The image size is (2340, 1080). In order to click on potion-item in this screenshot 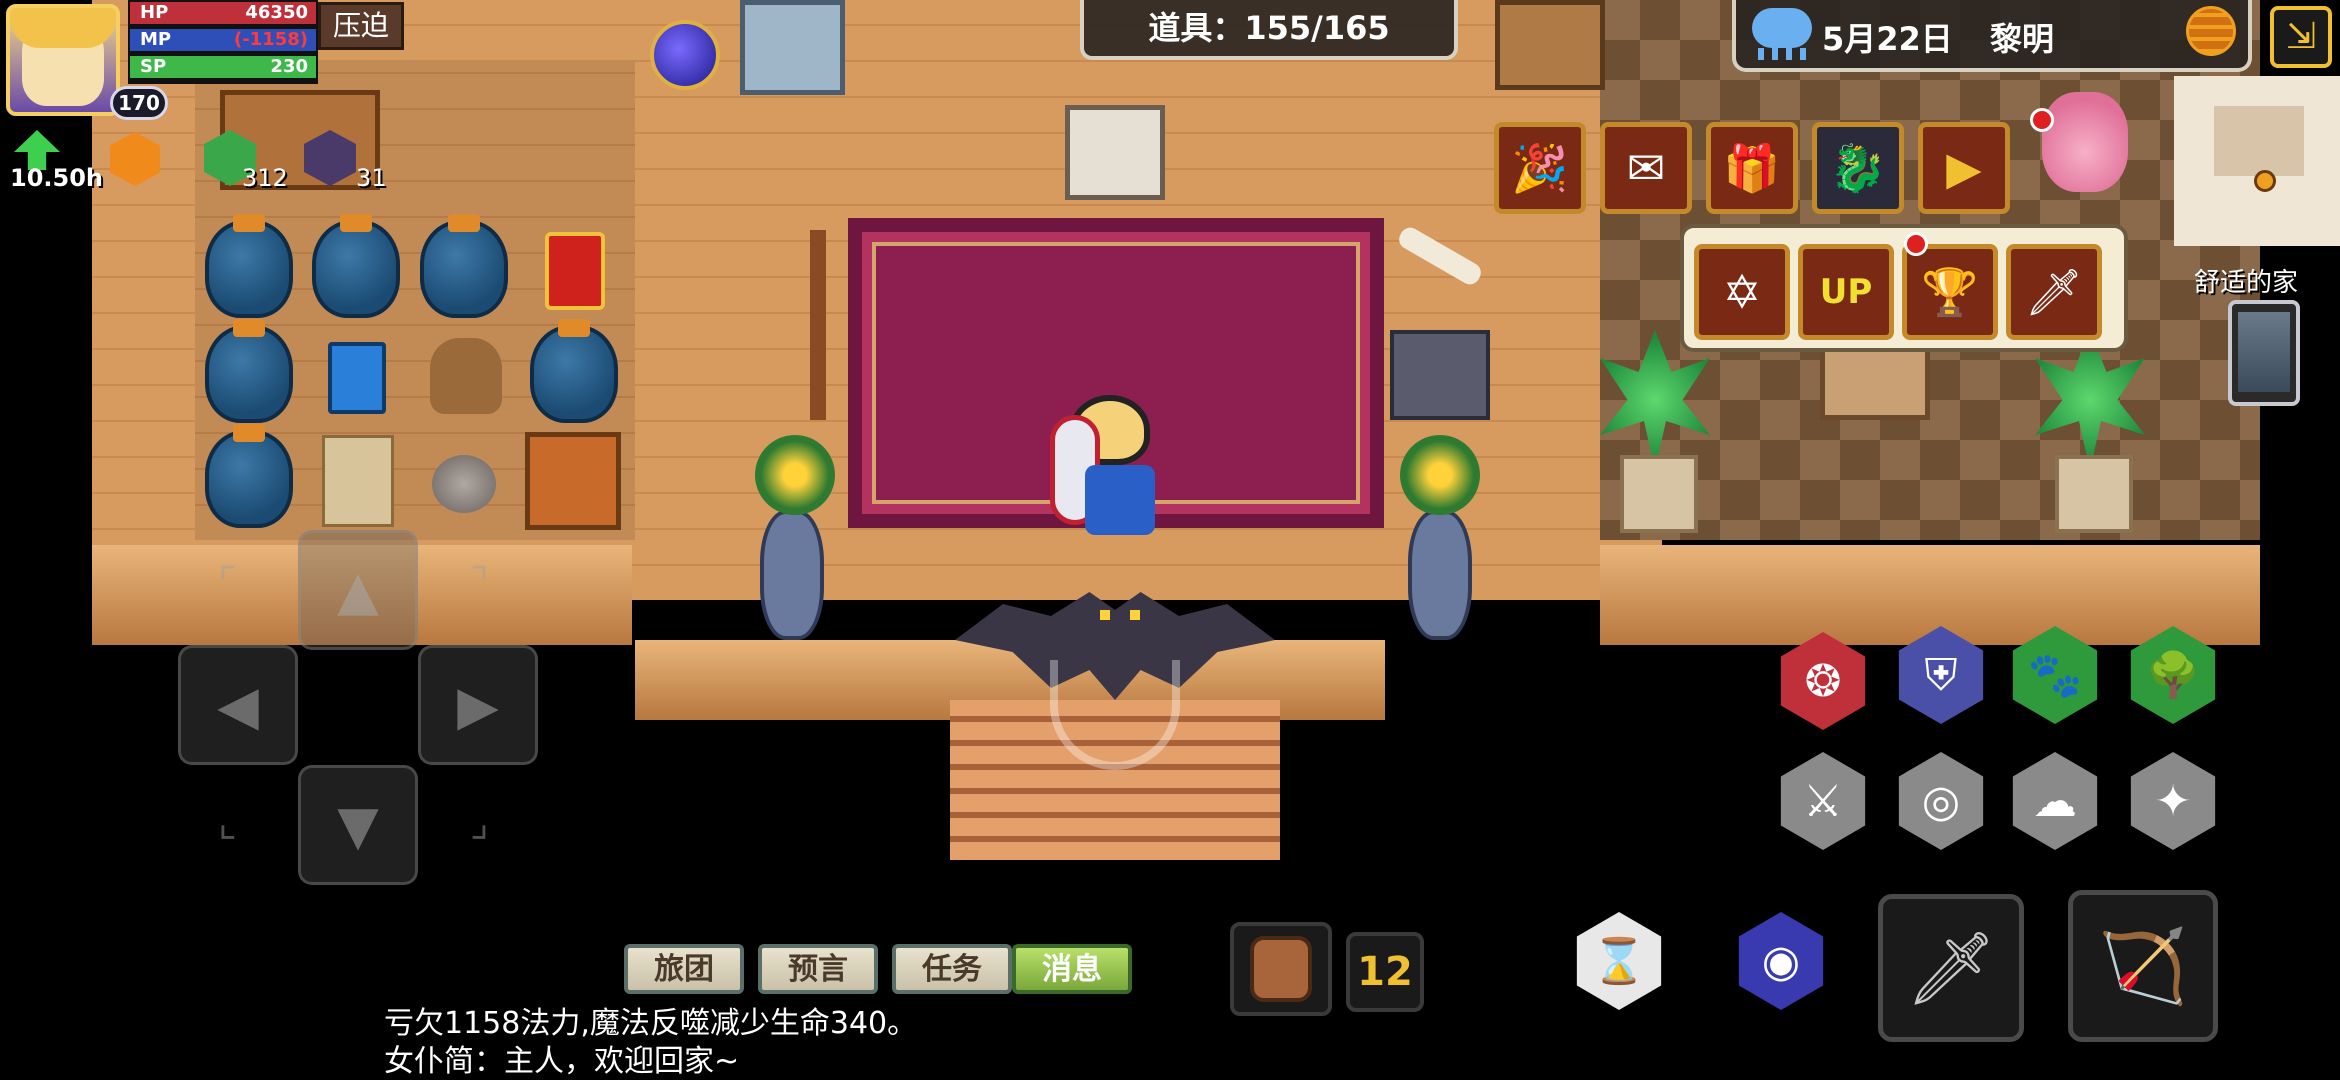, I will do `click(358, 481)`.